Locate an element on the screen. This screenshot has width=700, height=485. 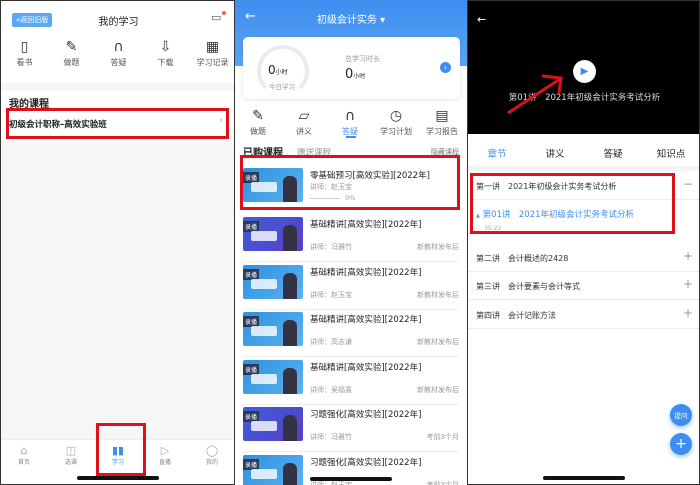
nav-item-1: ◫ 选课 is located at coordinates (71, 455).